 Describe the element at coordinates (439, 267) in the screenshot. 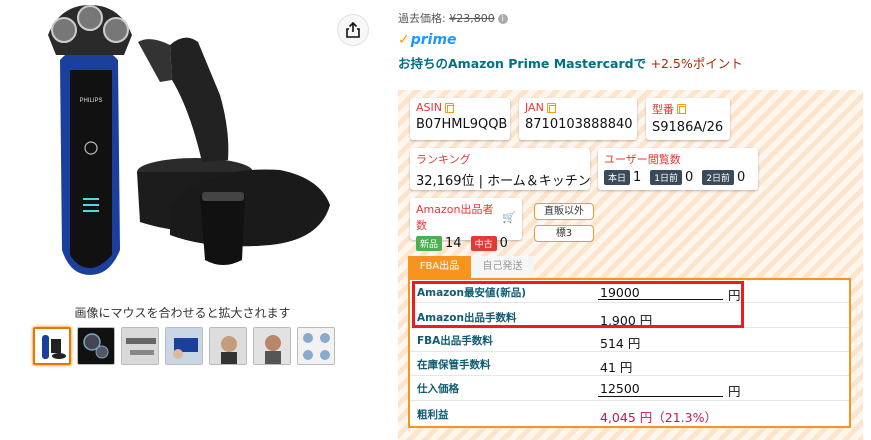

I see `tab-fba: FBA出品` at that location.